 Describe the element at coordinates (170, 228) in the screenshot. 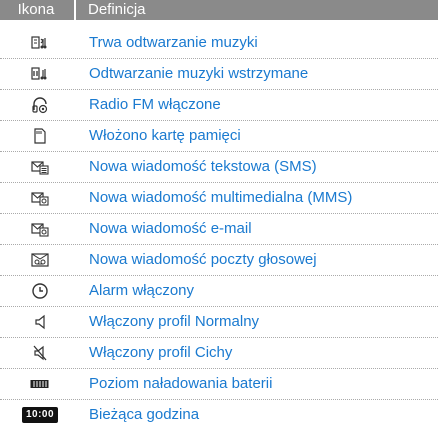

I see `row-label: Nowa wiadomość e-mail` at that location.